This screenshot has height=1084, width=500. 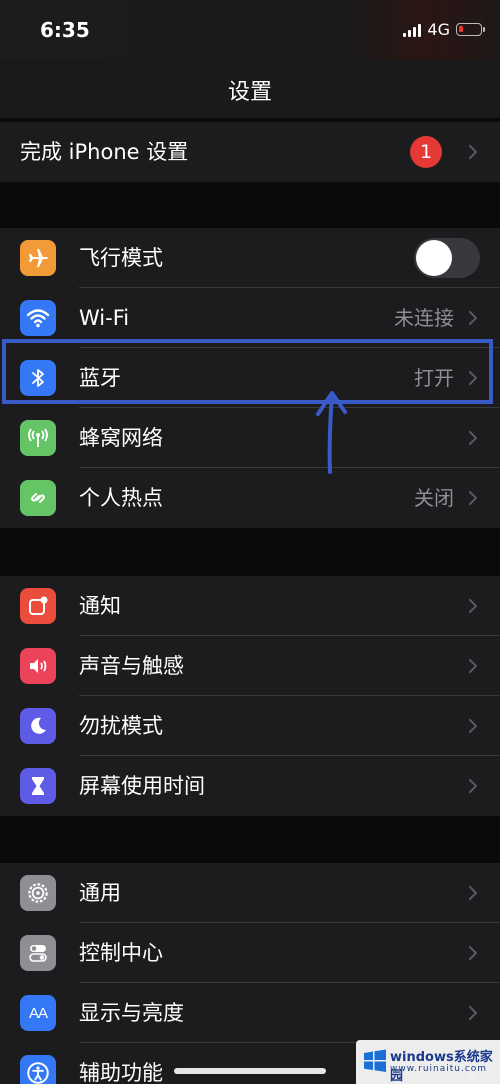 I want to click on toggles-icon, so click(x=38, y=953).